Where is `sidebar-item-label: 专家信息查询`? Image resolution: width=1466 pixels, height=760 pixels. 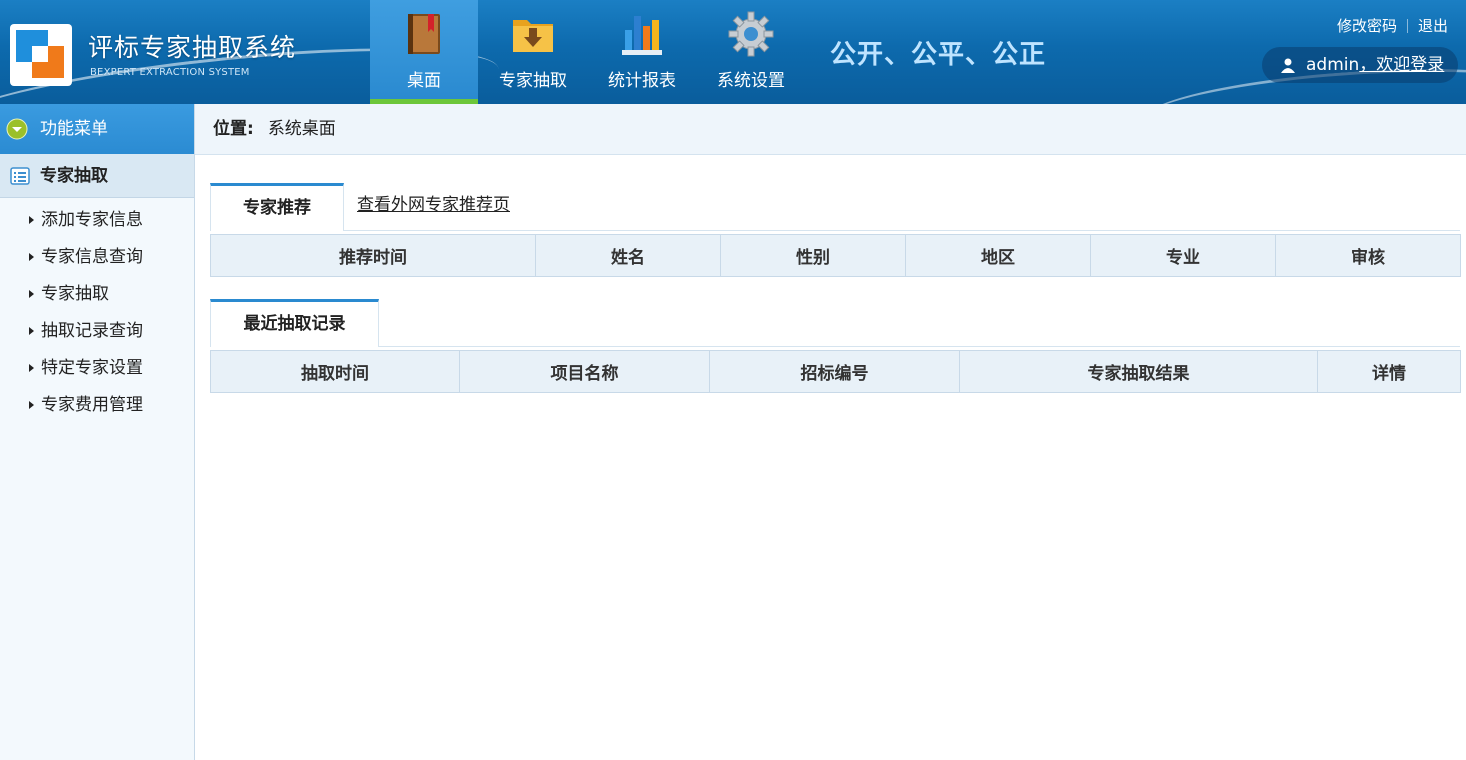 sidebar-item-label: 专家信息查询 is located at coordinates (92, 257).